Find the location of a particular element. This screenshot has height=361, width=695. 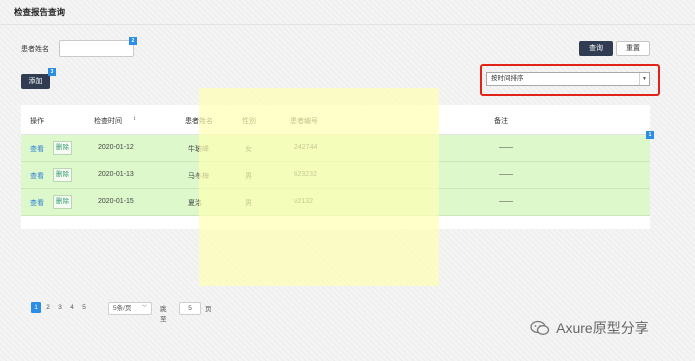

goto-label: 跳至 is located at coordinates (163, 314).